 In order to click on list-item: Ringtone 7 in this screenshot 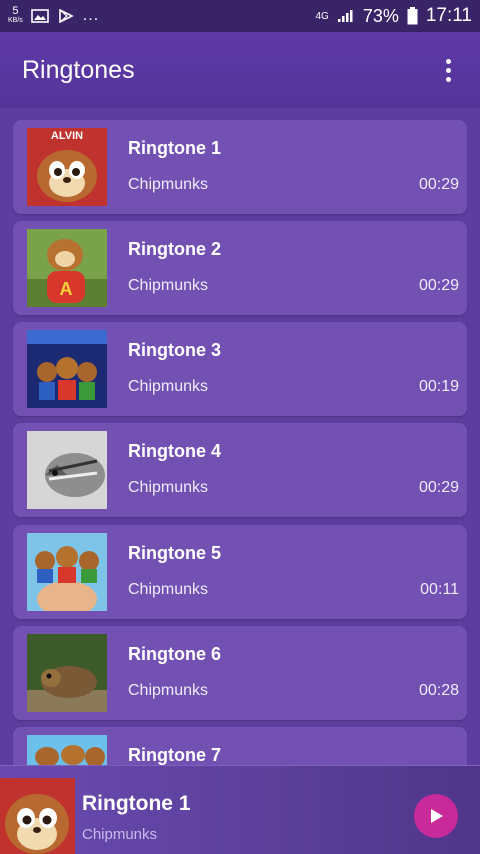, I will do `click(240, 746)`.